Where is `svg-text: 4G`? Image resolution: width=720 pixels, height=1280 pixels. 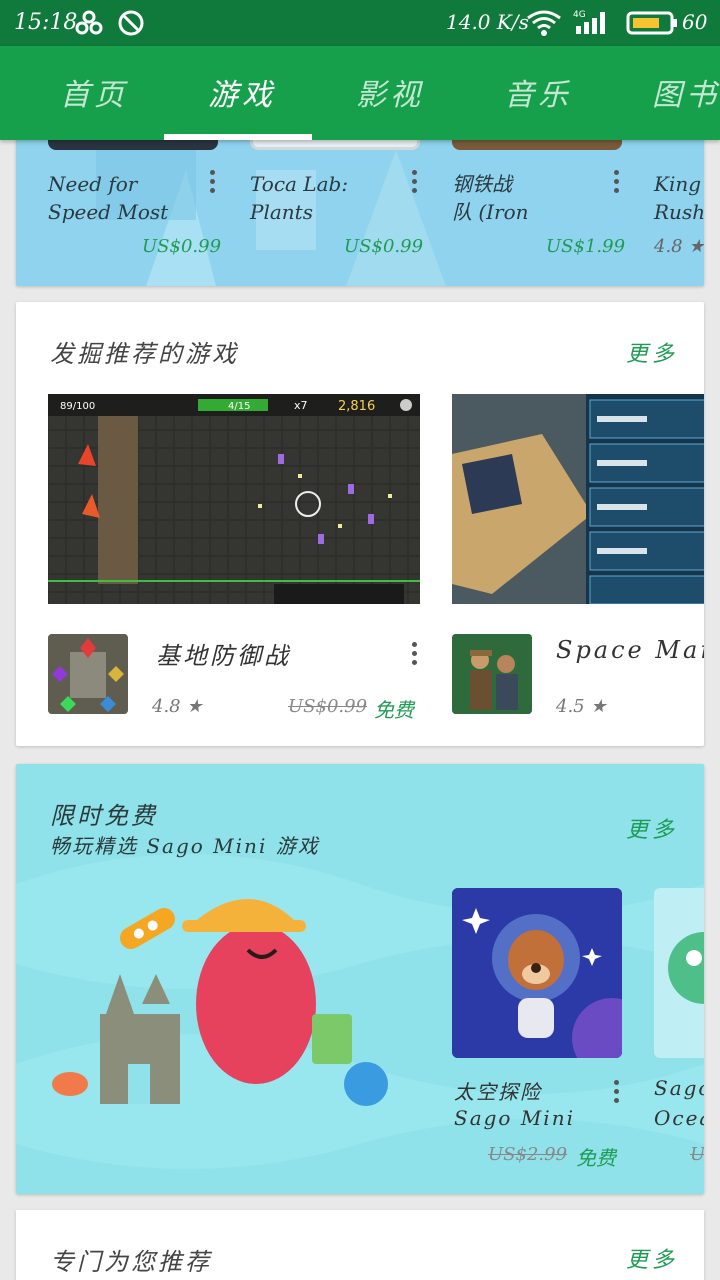 svg-text: 4G is located at coordinates (579, 15).